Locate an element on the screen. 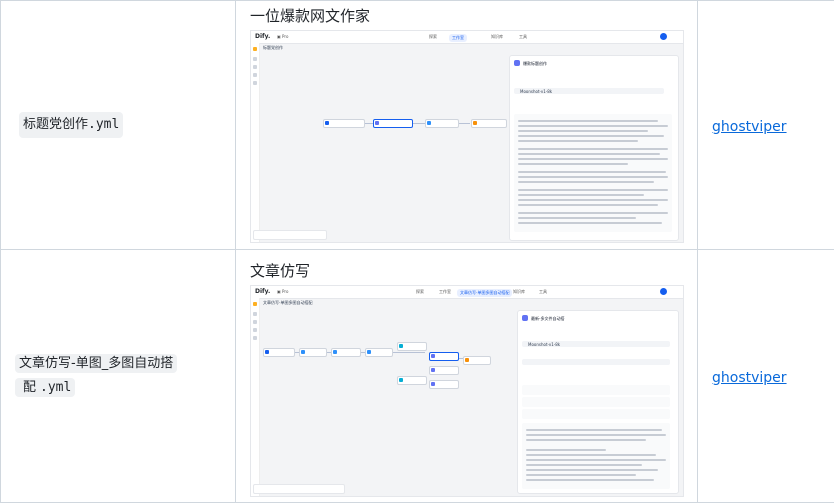  file-name: 文章仿写-单图_多图自动搭 配.yml is located at coordinates (125, 376).